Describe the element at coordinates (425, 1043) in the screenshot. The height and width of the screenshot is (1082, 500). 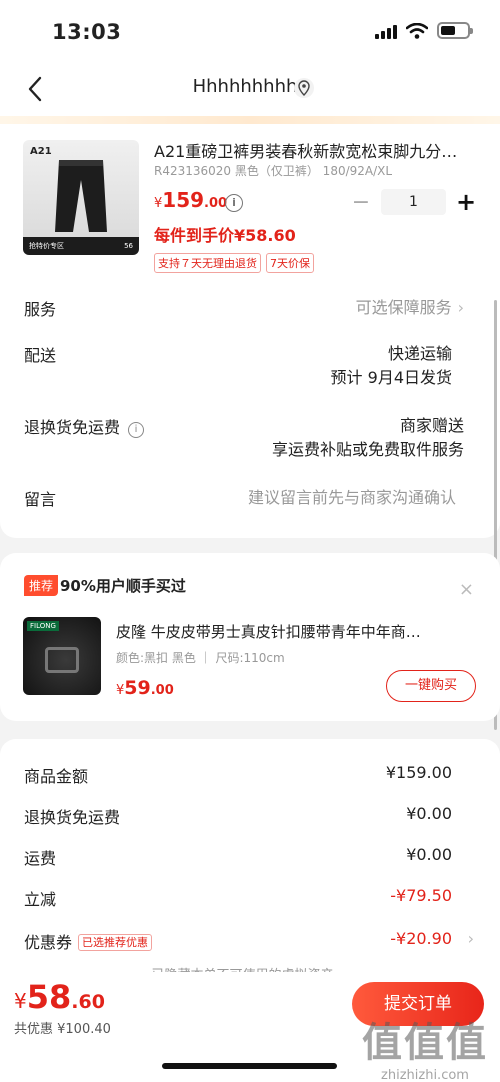
I see `watermark-logo: 值值值` at that location.